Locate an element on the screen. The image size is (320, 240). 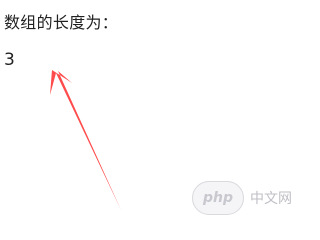
watermark-badge: php is located at coordinates (218, 198).